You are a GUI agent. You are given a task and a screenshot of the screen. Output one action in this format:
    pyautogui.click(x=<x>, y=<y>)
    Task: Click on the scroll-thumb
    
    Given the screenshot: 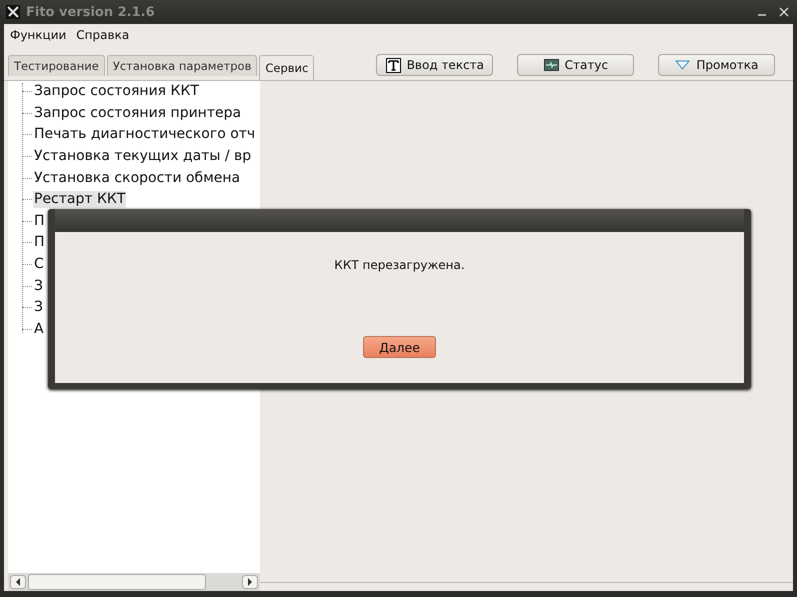 What is the action you would take?
    pyautogui.click(x=117, y=582)
    